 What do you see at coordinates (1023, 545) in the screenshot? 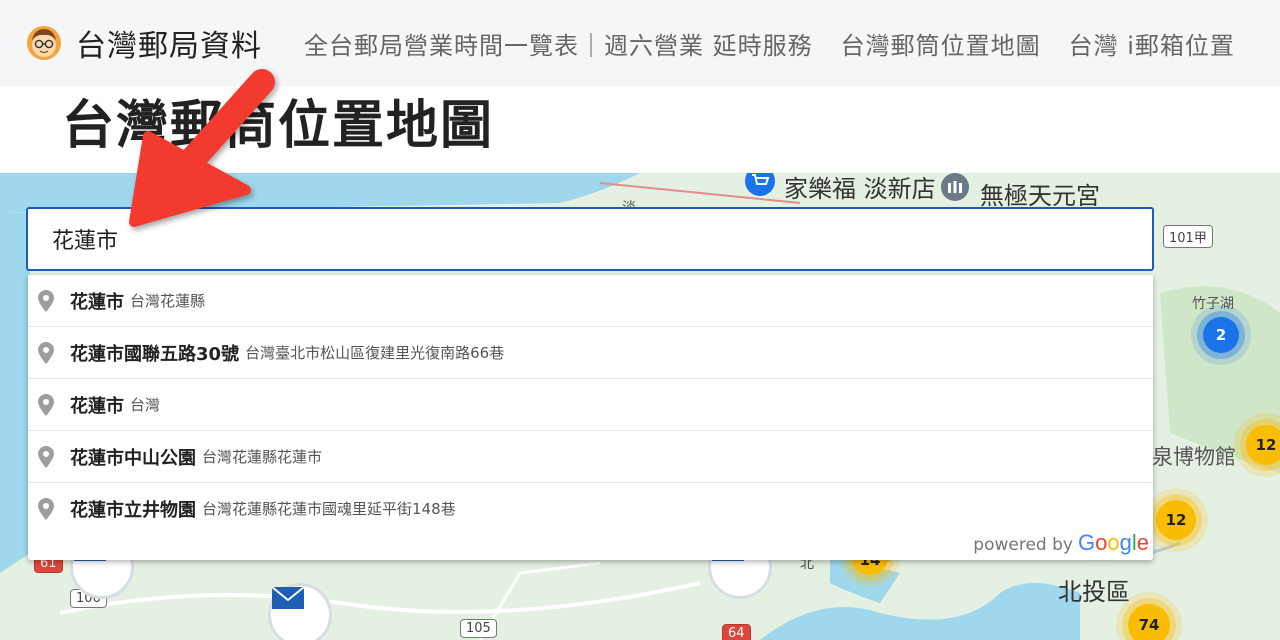
I see `powered-by-text: powered by` at bounding box center [1023, 545].